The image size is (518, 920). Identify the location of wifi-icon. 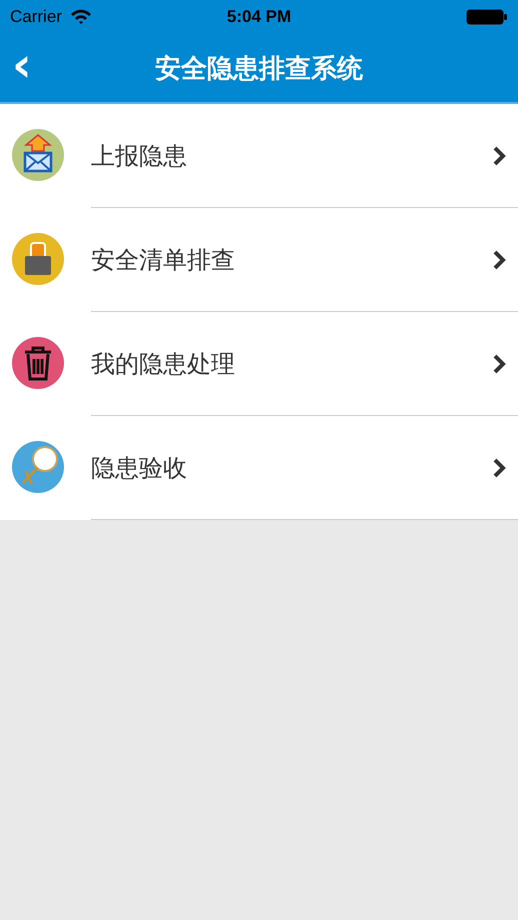
(81, 17).